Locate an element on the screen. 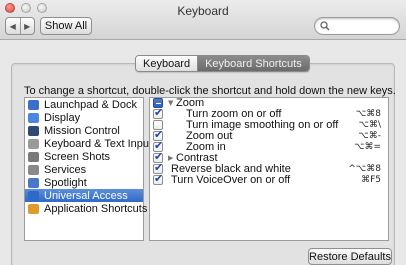 This screenshot has width=406, height=265. services-icon is located at coordinates (33, 169).